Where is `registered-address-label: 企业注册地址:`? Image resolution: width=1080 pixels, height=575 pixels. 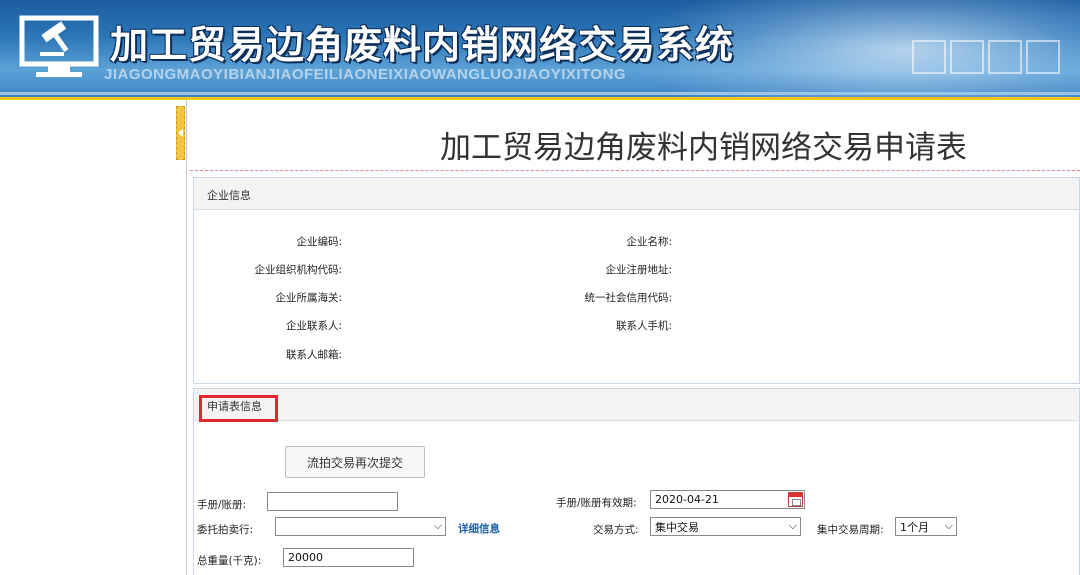
registered-address-label: 企业注册地址: is located at coordinates (638, 270).